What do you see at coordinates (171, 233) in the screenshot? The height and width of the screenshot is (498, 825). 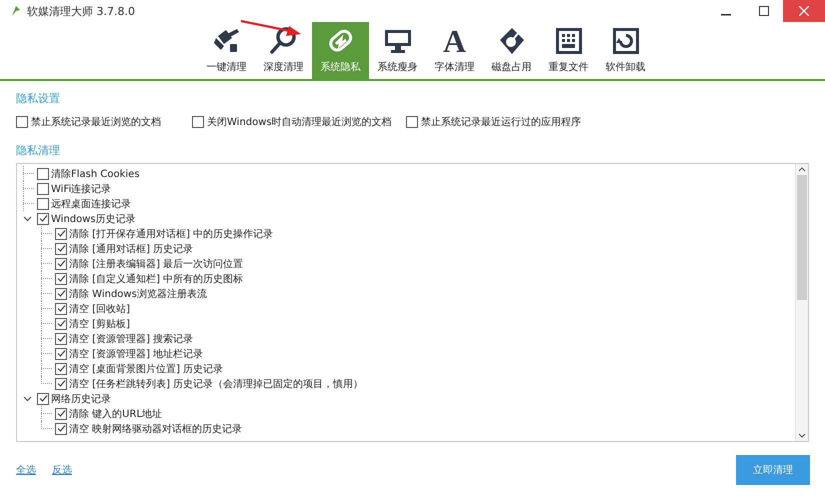 I see `tree-item-label: 清除 [打开保存通用对话框] 中的历史操作记录` at bounding box center [171, 233].